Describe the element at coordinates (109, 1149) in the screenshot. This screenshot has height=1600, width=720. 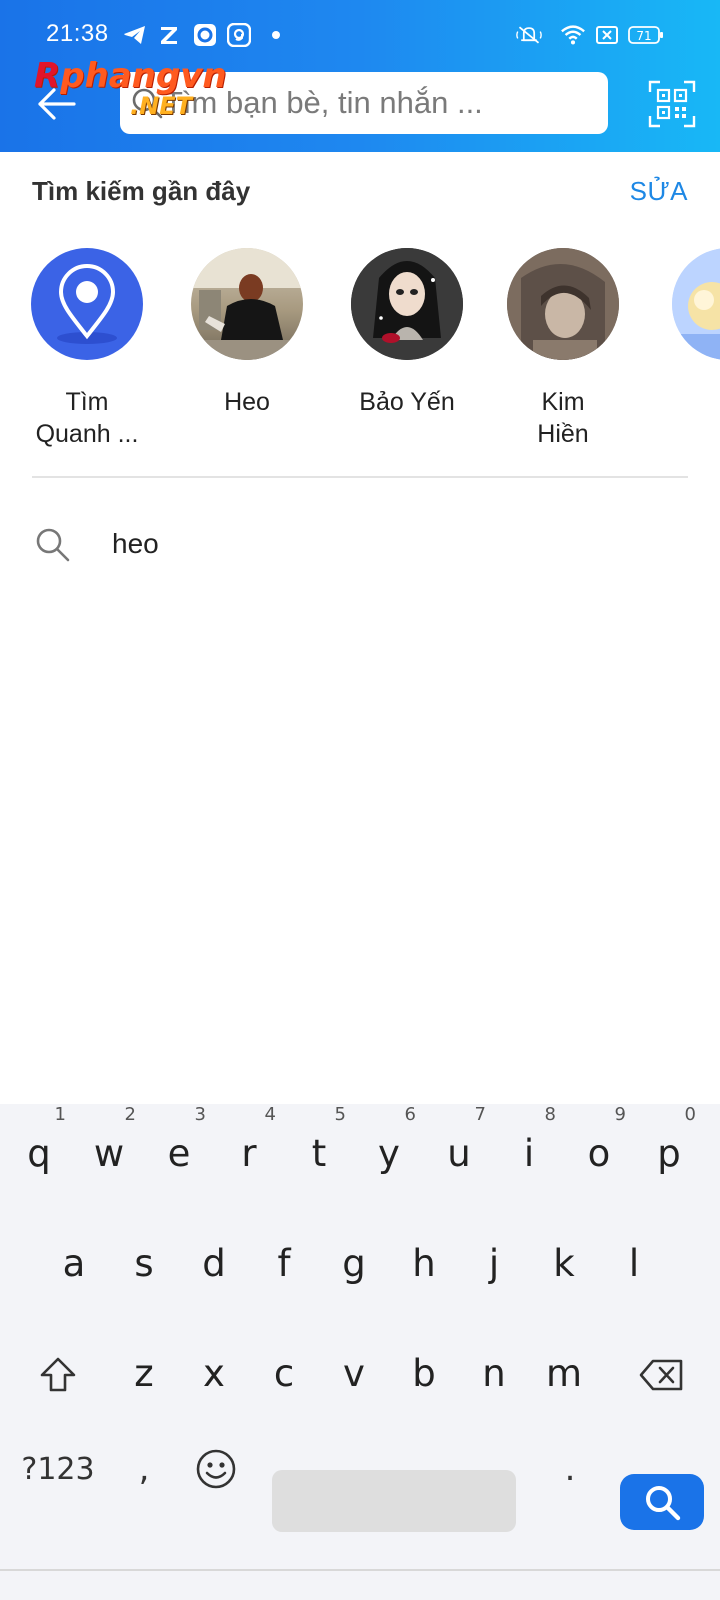
I see `key-w: 2w` at that location.